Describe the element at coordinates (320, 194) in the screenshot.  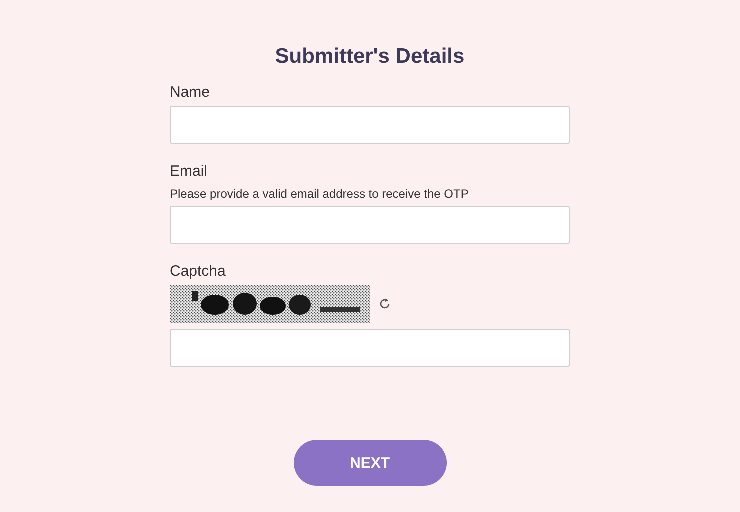
I see `field-hint: Please provide a valid email address to receive the OTP` at that location.